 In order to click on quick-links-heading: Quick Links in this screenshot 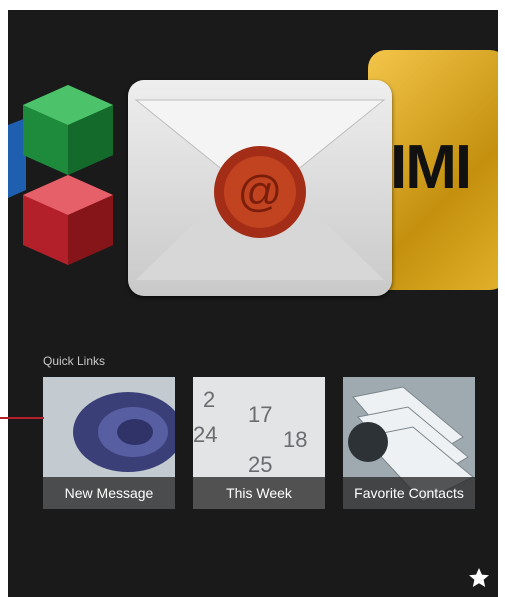, I will do `click(74, 361)`.